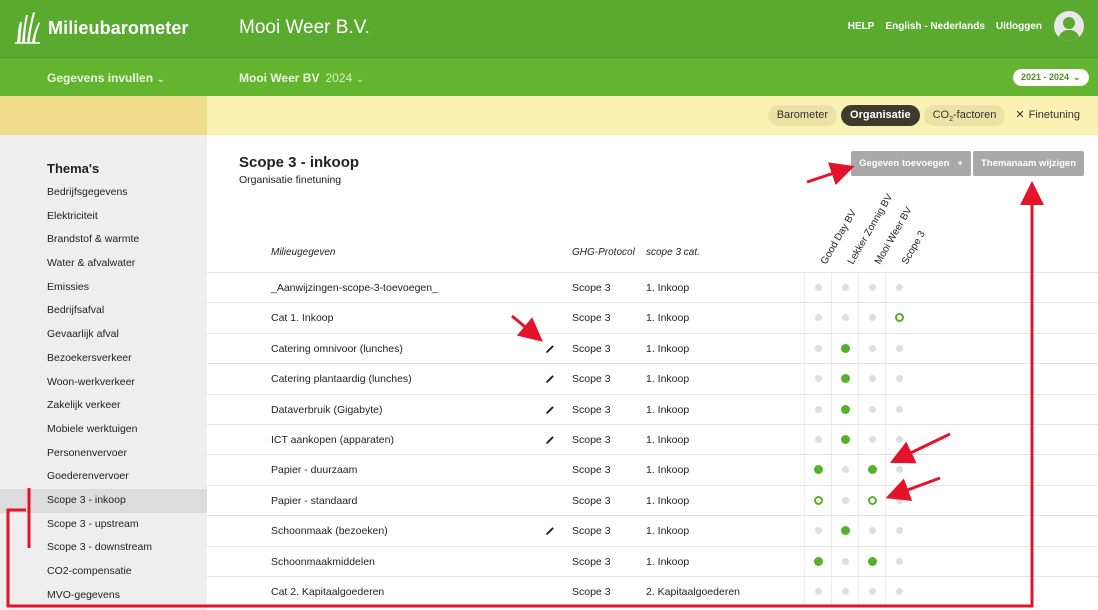  What do you see at coordinates (1069, 26) in the screenshot?
I see `avatar` at bounding box center [1069, 26].